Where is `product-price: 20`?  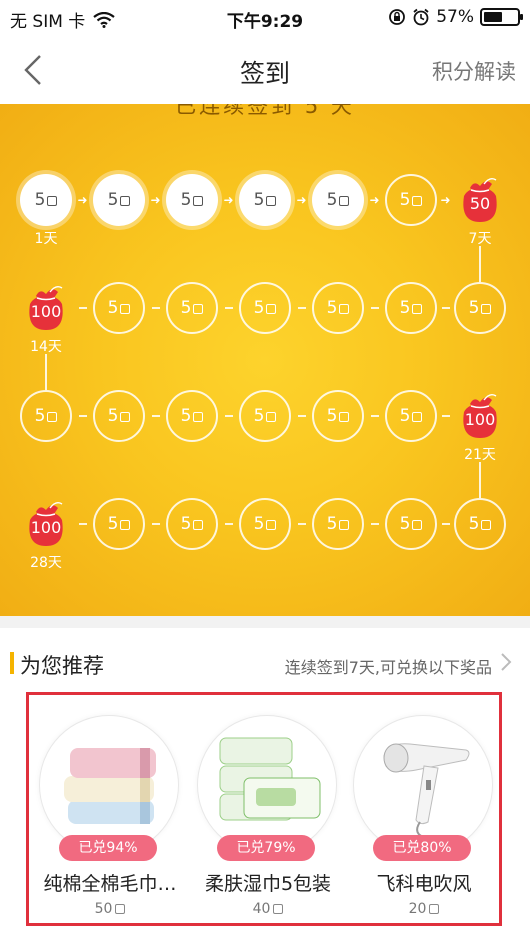
product-price: 20 is located at coordinates (424, 909).